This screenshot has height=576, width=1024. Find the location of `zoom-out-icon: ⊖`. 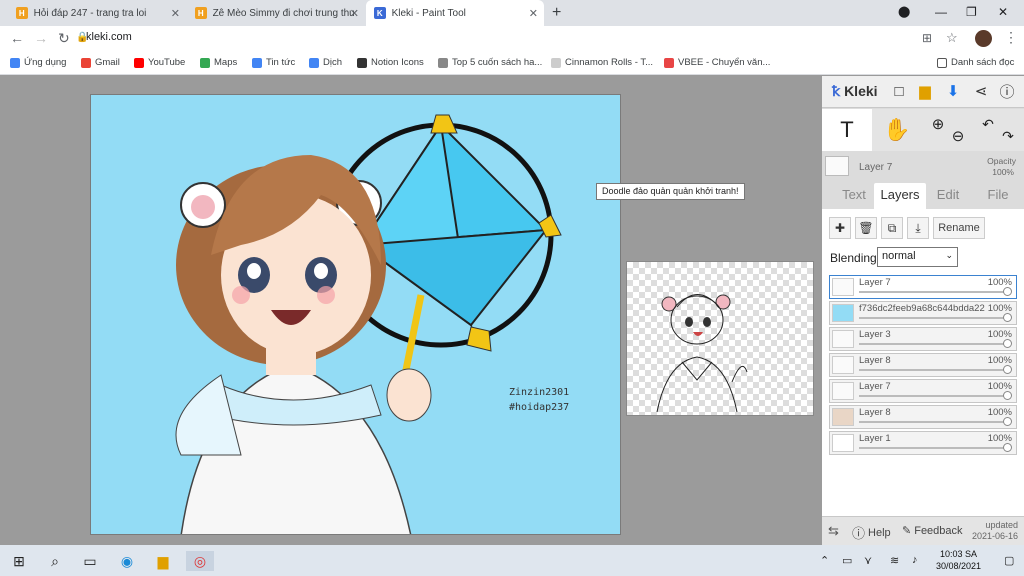

zoom-out-icon: ⊖ is located at coordinates (958, 136).